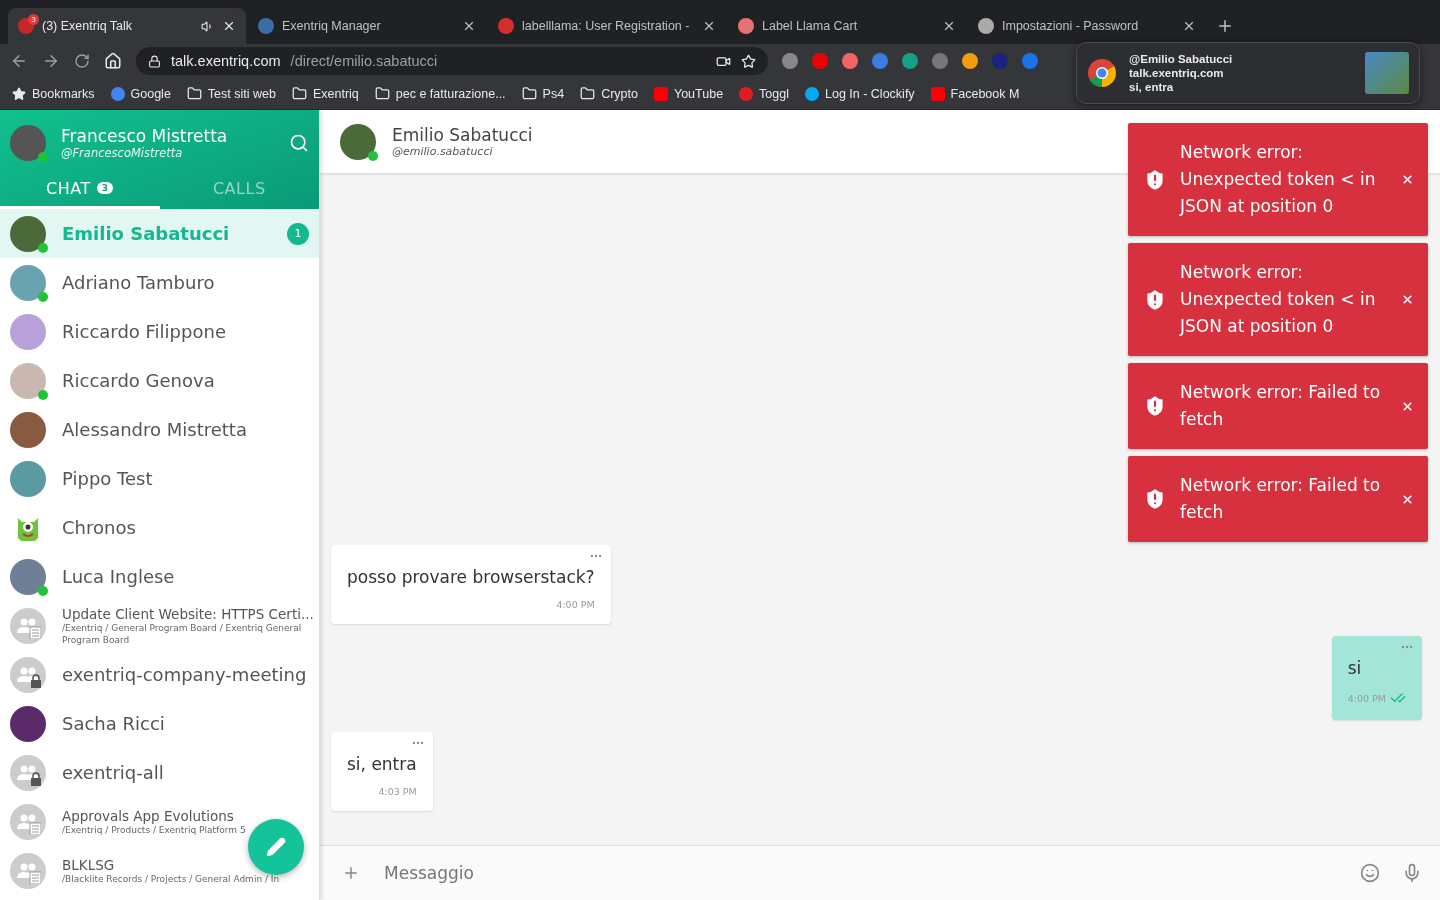 The image size is (1440, 900). Describe the element at coordinates (99, 527) in the screenshot. I see `chat-name: Chronos` at that location.